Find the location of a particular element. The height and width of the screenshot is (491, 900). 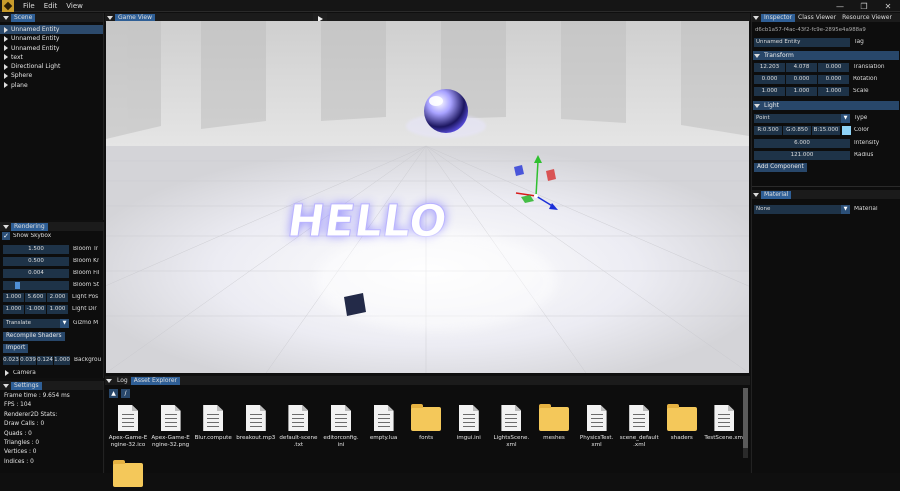

import-button: Import is located at coordinates (16, 348).